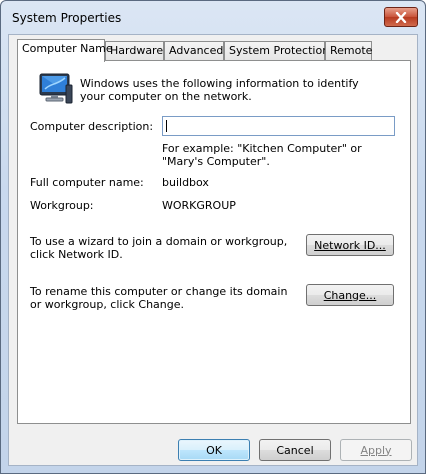  Describe the element at coordinates (194, 51) in the screenshot. I see `tab-advanced: Advanced` at that location.